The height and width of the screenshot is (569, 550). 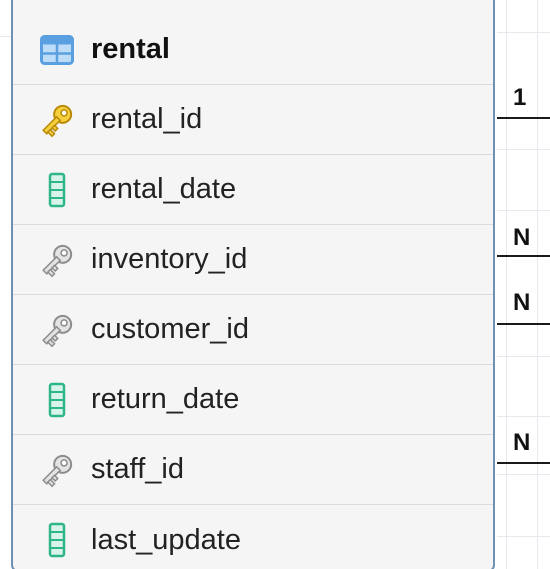 I want to click on column-name: rental_id, so click(x=147, y=119).